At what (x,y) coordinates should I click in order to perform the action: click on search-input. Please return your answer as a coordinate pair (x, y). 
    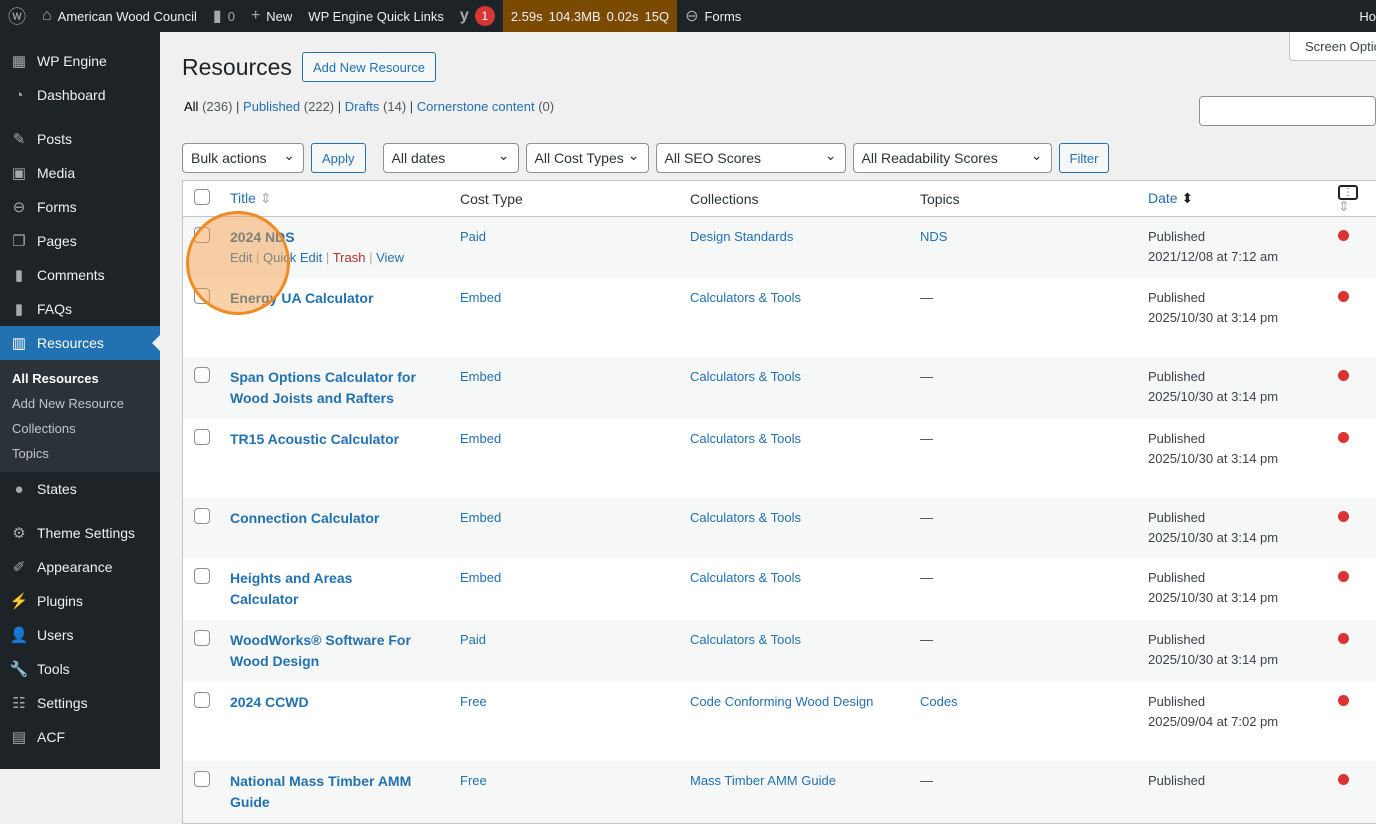
    Looking at the image, I should click on (1287, 111).